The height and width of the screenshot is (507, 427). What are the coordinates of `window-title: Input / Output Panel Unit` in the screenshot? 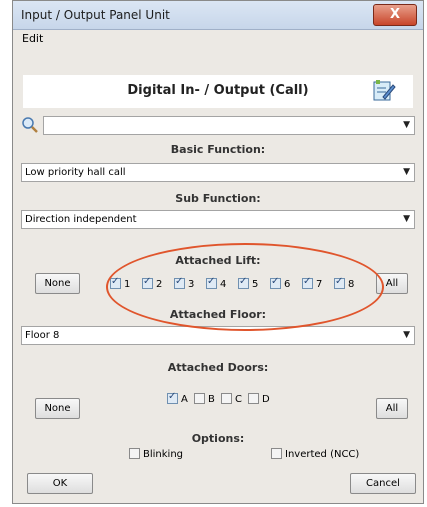 It's located at (95, 15).